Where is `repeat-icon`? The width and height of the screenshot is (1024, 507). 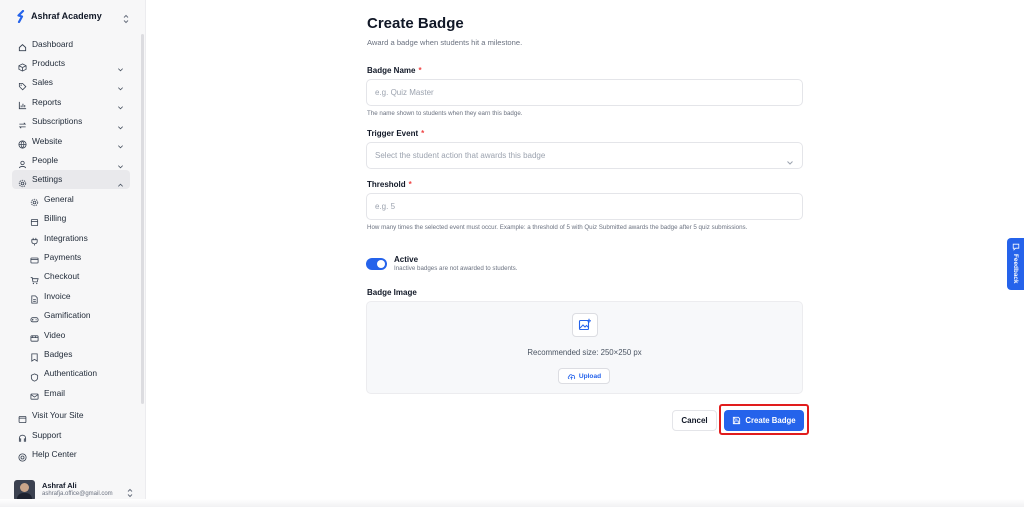 repeat-icon is located at coordinates (22, 123).